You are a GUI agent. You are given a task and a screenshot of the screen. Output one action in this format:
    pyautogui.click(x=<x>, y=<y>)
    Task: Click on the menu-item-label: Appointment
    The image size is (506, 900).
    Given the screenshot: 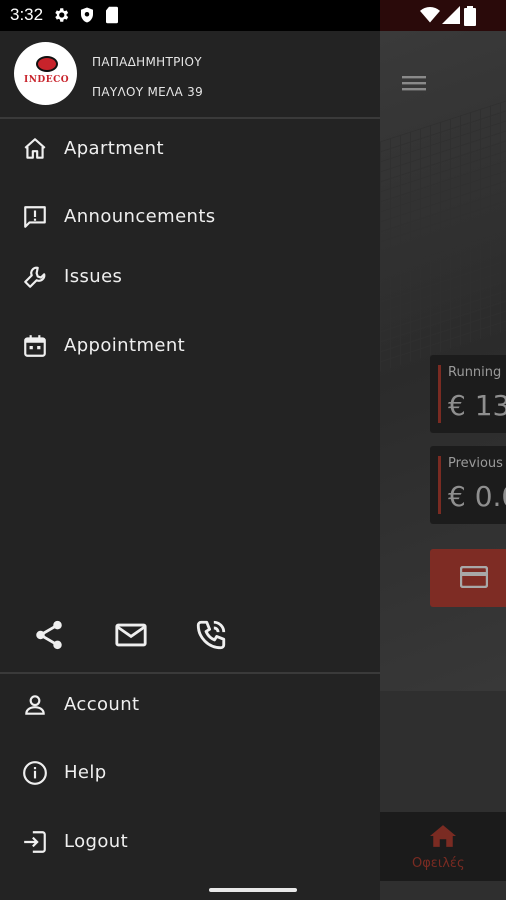 What is the action you would take?
    pyautogui.click(x=125, y=345)
    